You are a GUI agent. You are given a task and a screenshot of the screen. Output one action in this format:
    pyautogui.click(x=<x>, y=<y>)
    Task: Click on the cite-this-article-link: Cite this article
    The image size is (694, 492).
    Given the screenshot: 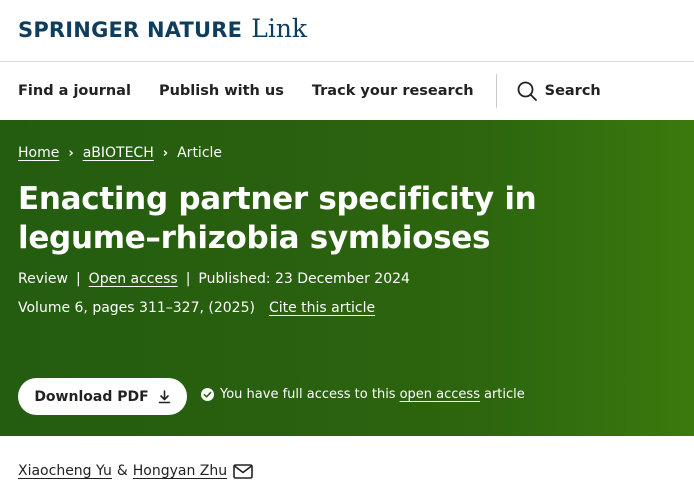 What is the action you would take?
    pyautogui.click(x=322, y=308)
    